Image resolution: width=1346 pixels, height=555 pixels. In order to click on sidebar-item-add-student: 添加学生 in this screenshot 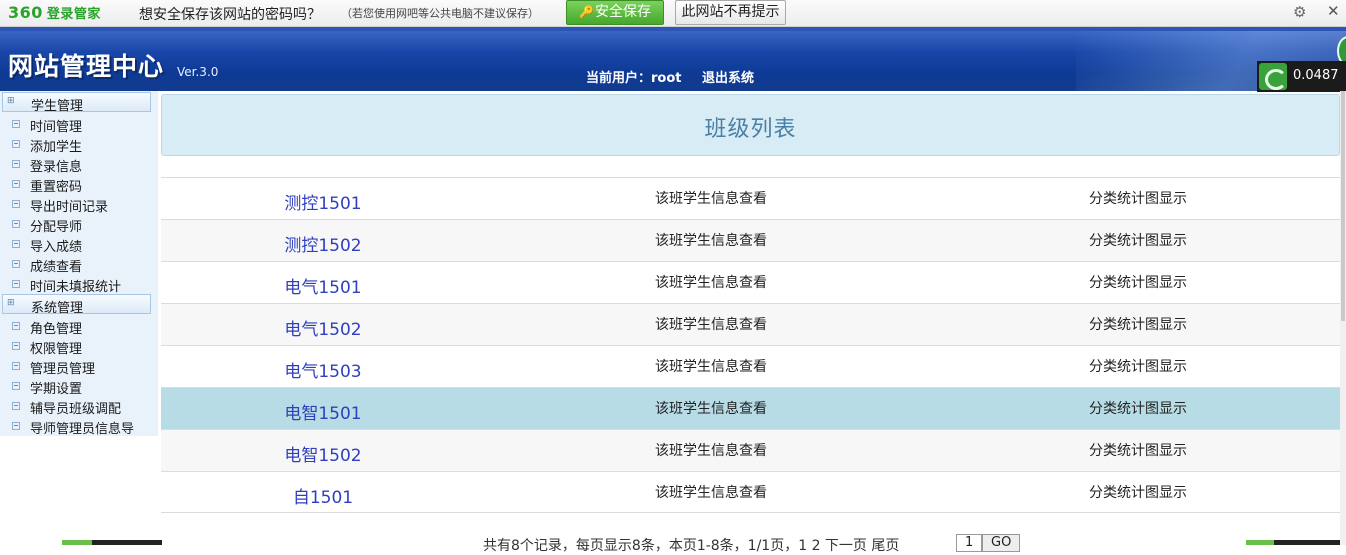, I will do `click(79, 144)`.